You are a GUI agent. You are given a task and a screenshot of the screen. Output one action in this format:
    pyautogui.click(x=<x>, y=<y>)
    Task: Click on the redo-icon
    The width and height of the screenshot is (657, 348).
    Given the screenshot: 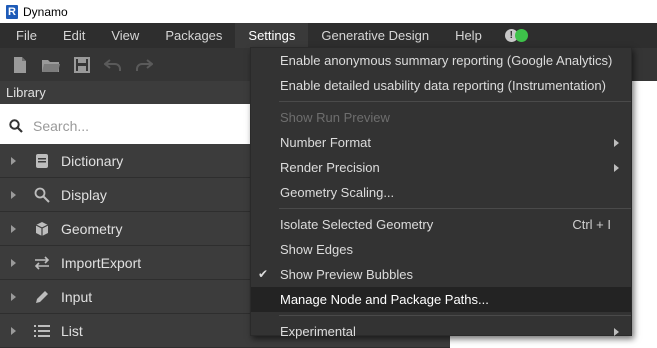 What is the action you would take?
    pyautogui.click(x=144, y=65)
    